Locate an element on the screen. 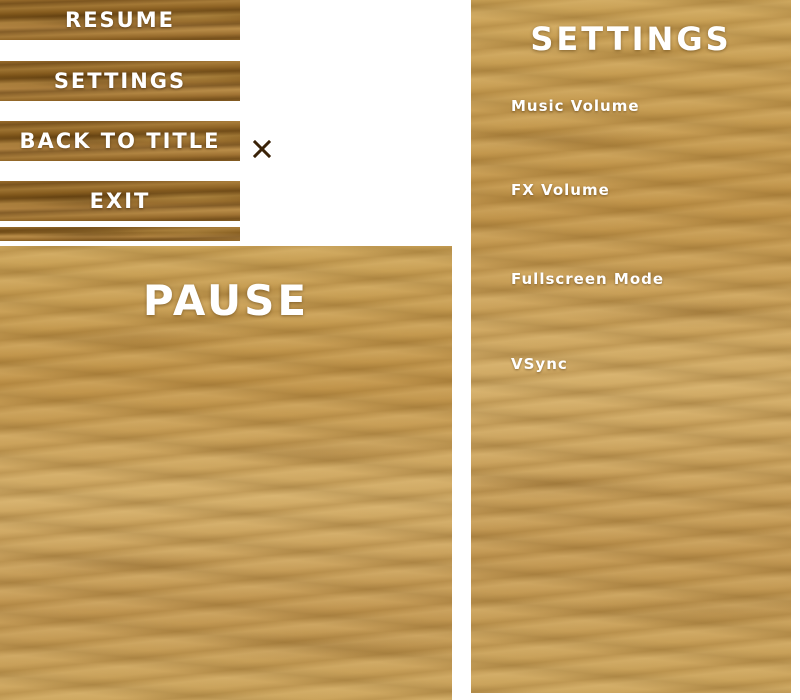 The height and width of the screenshot is (700, 800). resume-button-label: RESUME is located at coordinates (120, 20).